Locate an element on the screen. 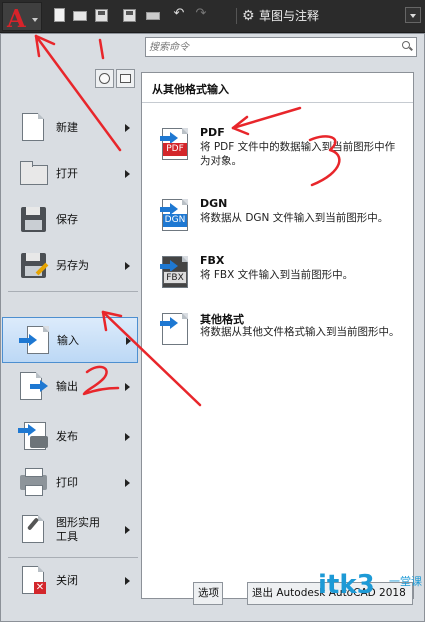 This screenshot has height=622, width=425. watermark-subtitle: 一堂课 is located at coordinates (405, 581).